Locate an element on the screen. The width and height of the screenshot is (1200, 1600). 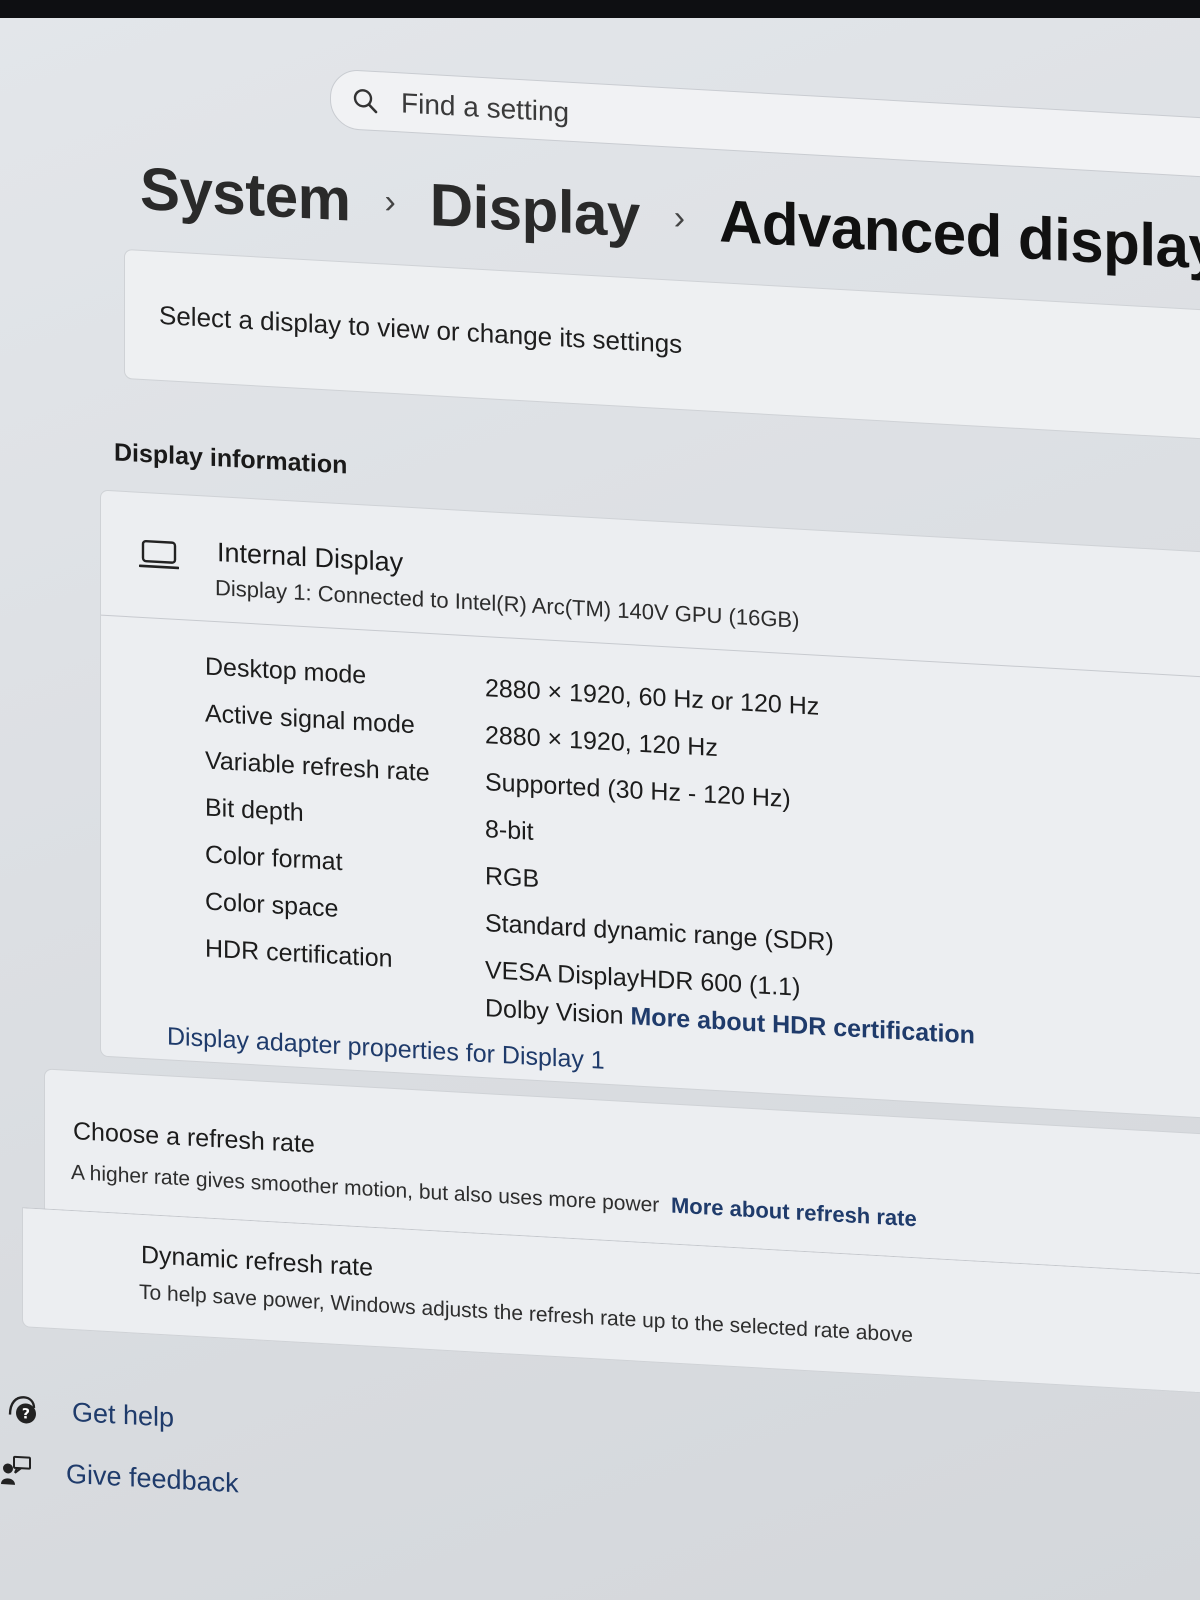
more-about-refresh-rate-link: More about refresh rate is located at coordinates (794, 1212).